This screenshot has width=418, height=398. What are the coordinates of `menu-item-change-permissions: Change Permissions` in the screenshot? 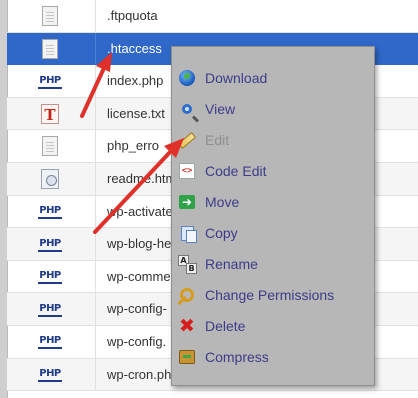 It's located at (273, 295).